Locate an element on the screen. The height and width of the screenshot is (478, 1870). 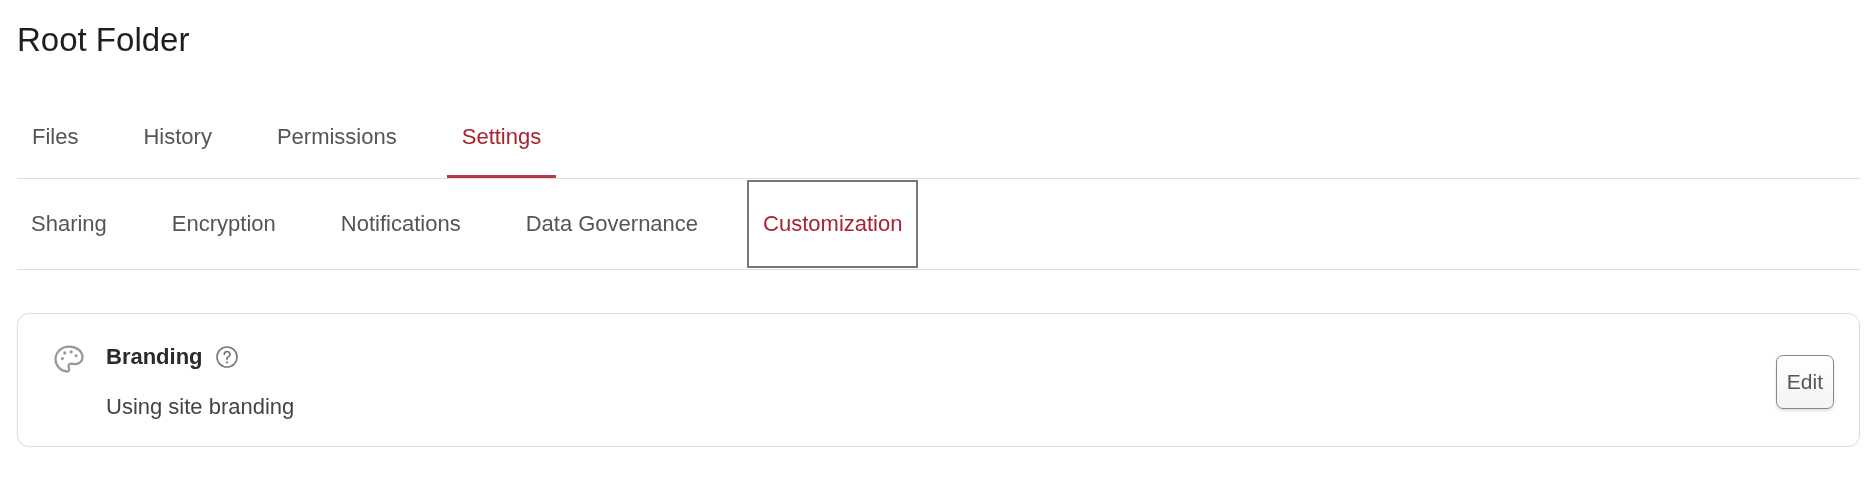
tab: History is located at coordinates (177, 138).